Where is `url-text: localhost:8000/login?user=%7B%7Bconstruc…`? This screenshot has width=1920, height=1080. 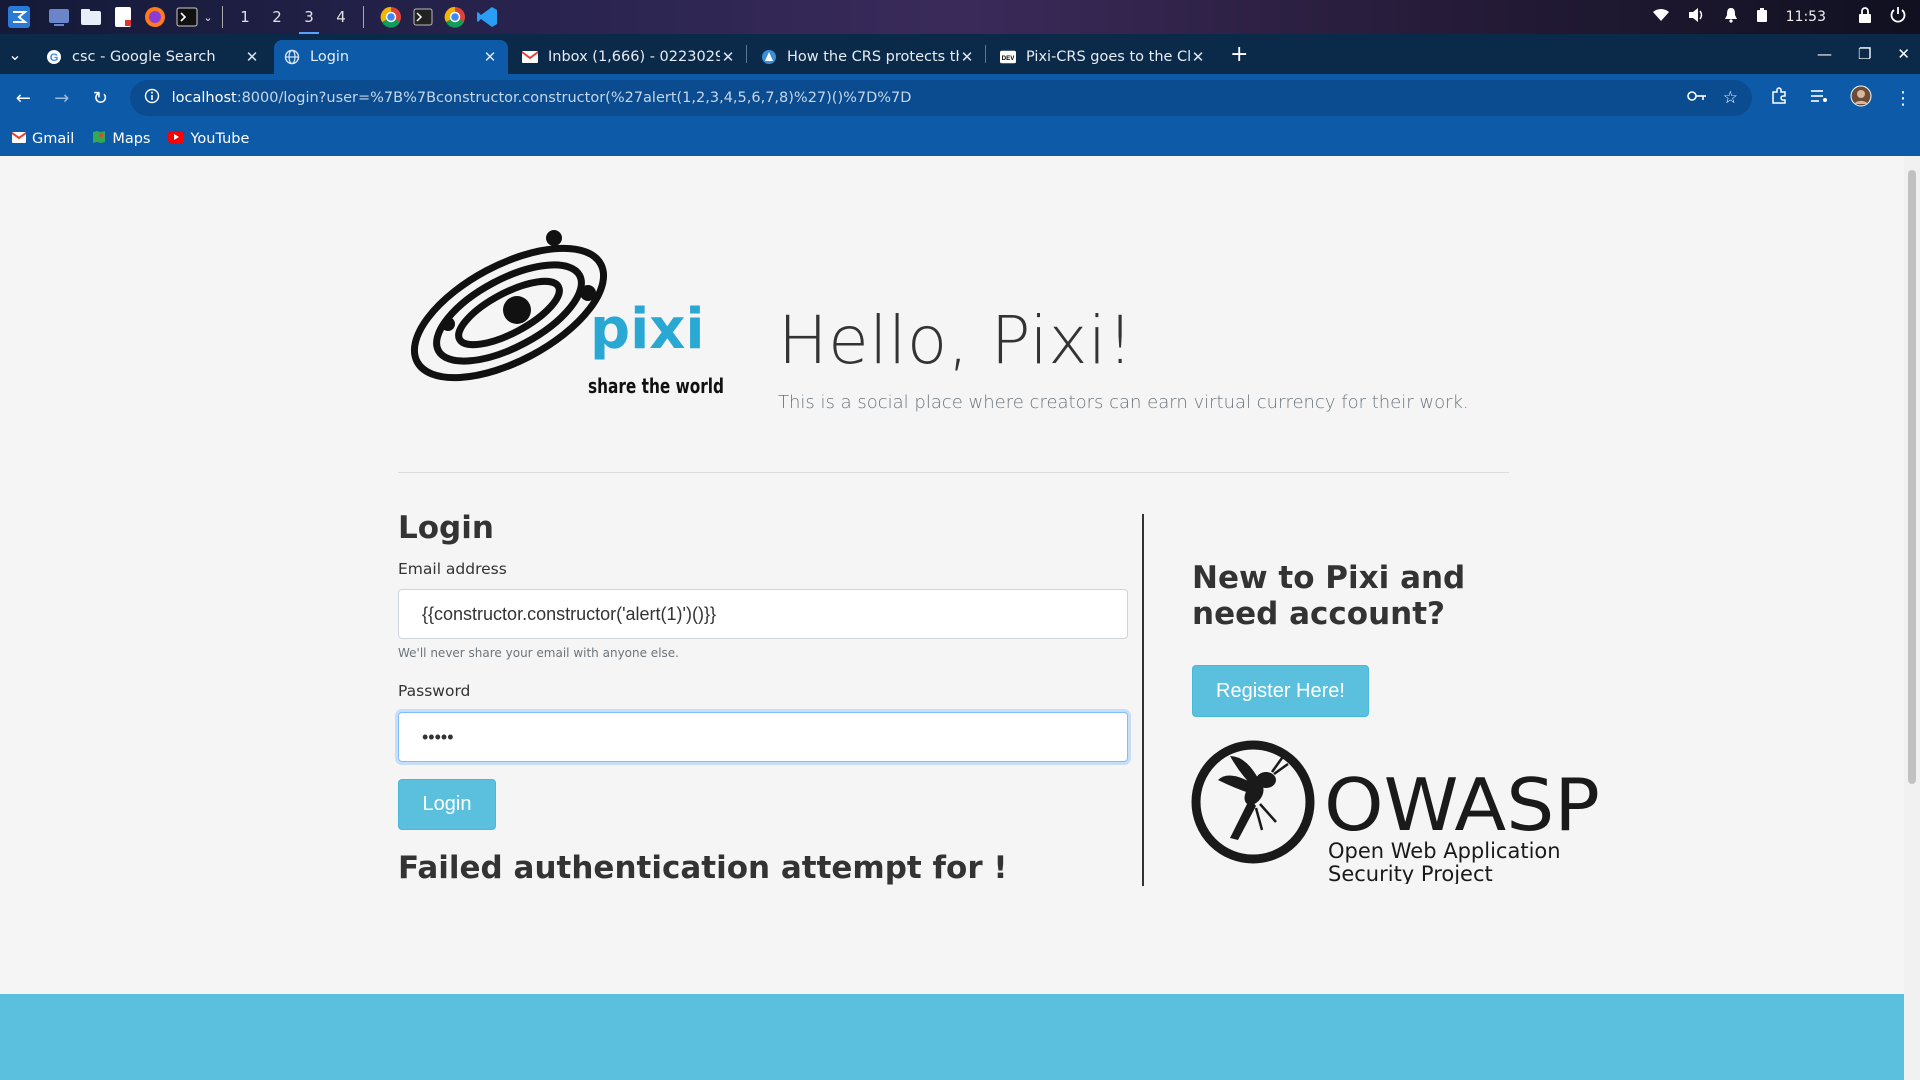
url-text: localhost:8000/login?user=%7B%7Bconstruc… is located at coordinates (929, 98).